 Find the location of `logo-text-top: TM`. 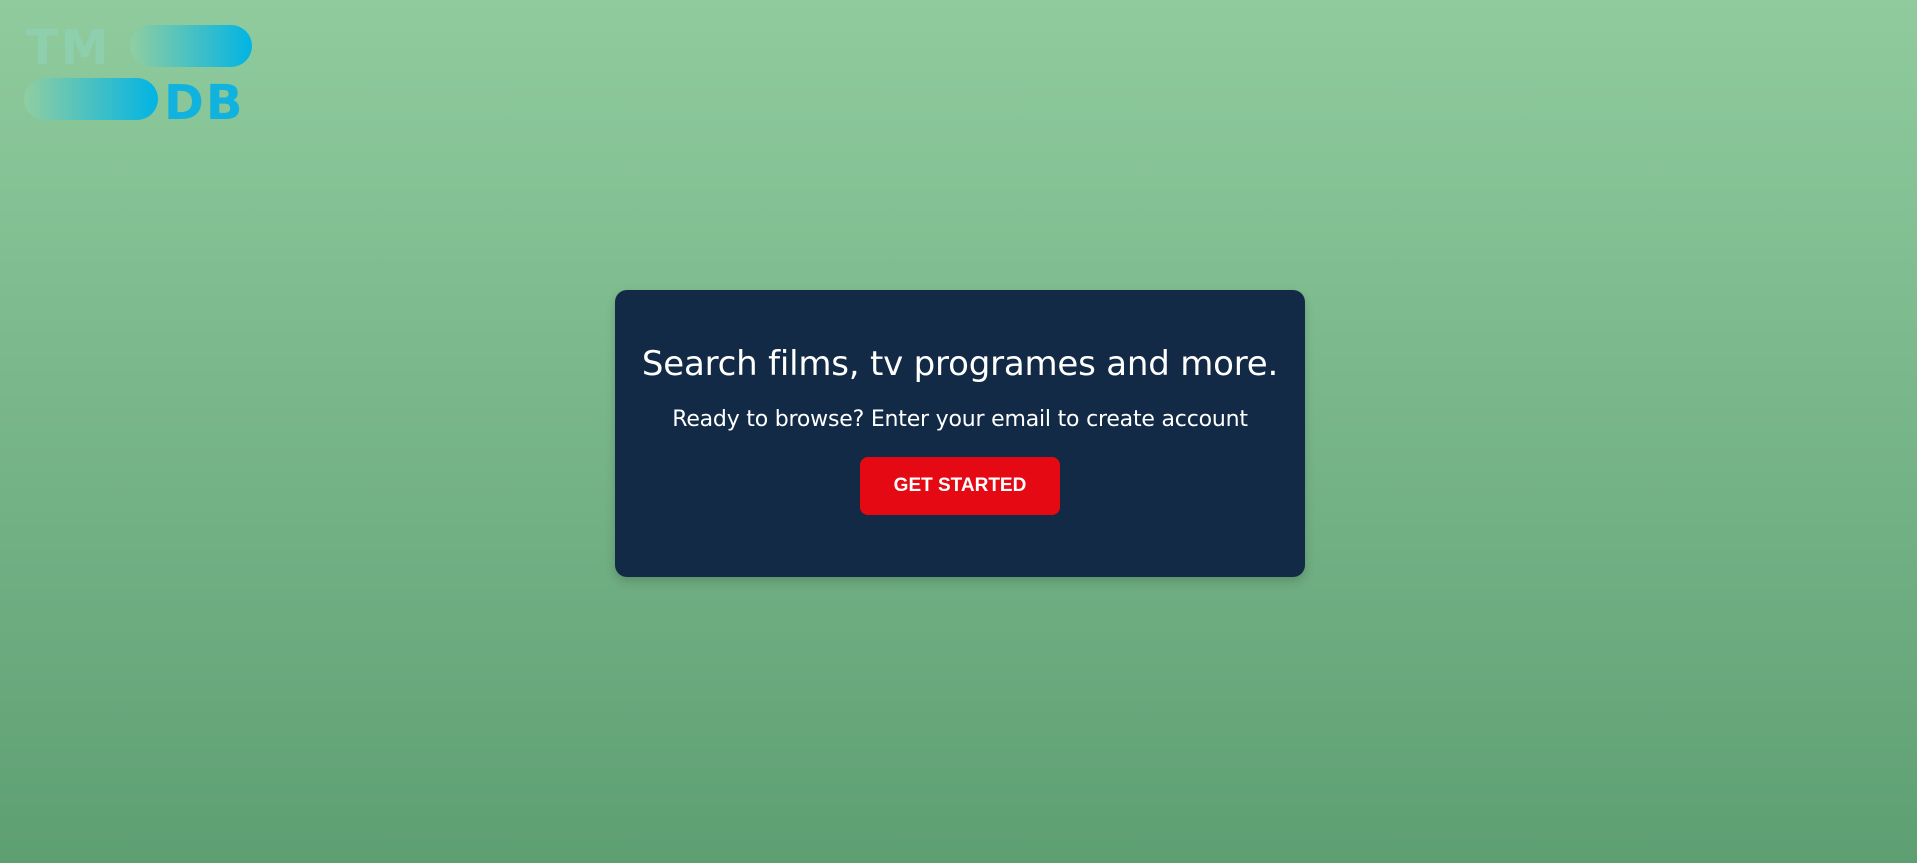

logo-text-top: TM is located at coordinates (68, 49).